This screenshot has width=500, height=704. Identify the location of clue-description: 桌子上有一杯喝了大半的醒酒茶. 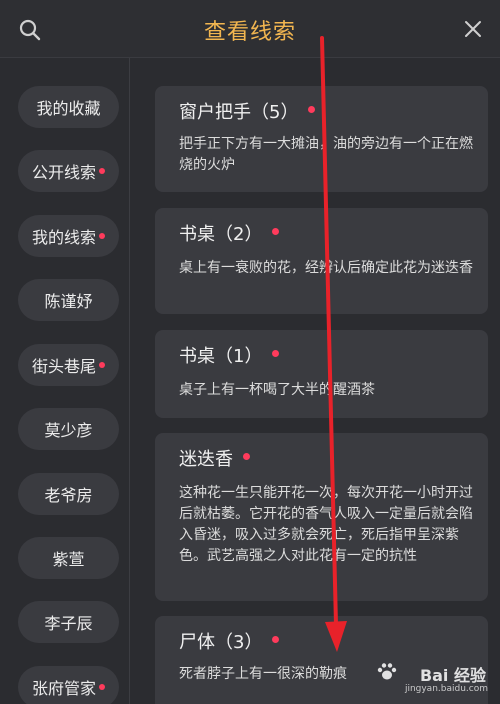
(277, 390).